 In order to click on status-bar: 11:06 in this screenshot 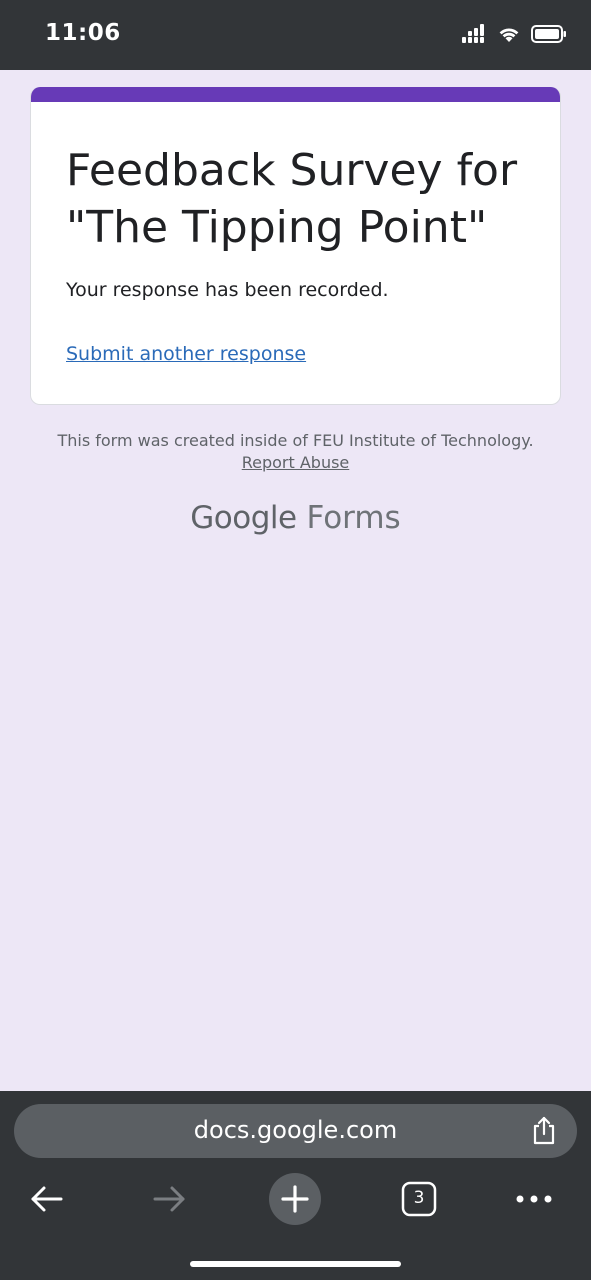, I will do `click(295, 35)`.